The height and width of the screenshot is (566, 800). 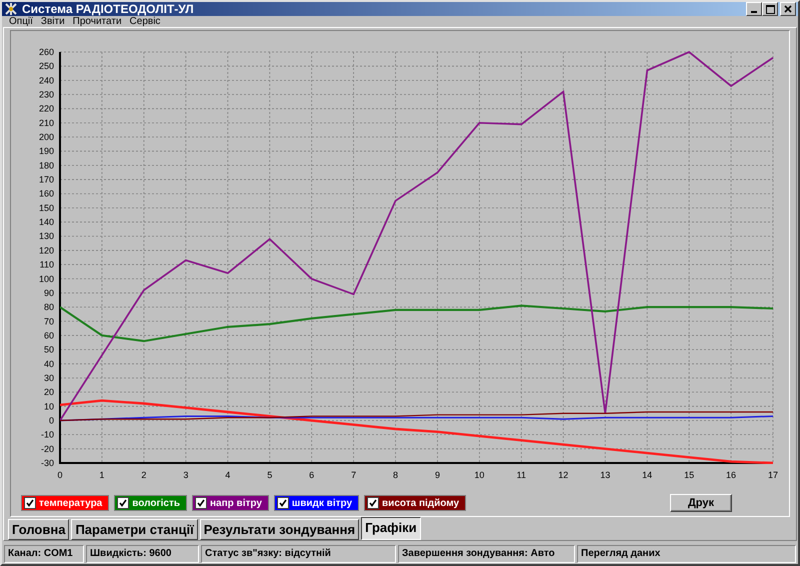 I want to click on x-tick-label: 10, so click(x=479, y=475).